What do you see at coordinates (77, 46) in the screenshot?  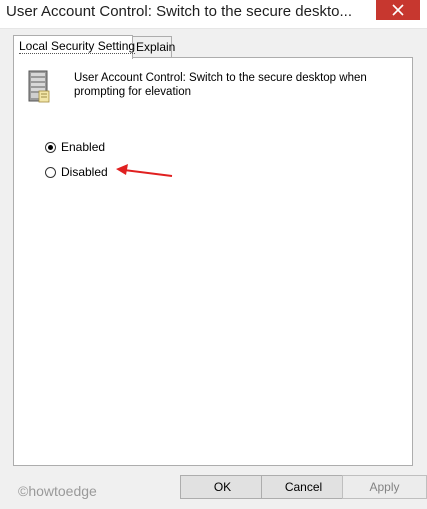 I see `tab-local-security-setting-label: Local Security Setting` at bounding box center [77, 46].